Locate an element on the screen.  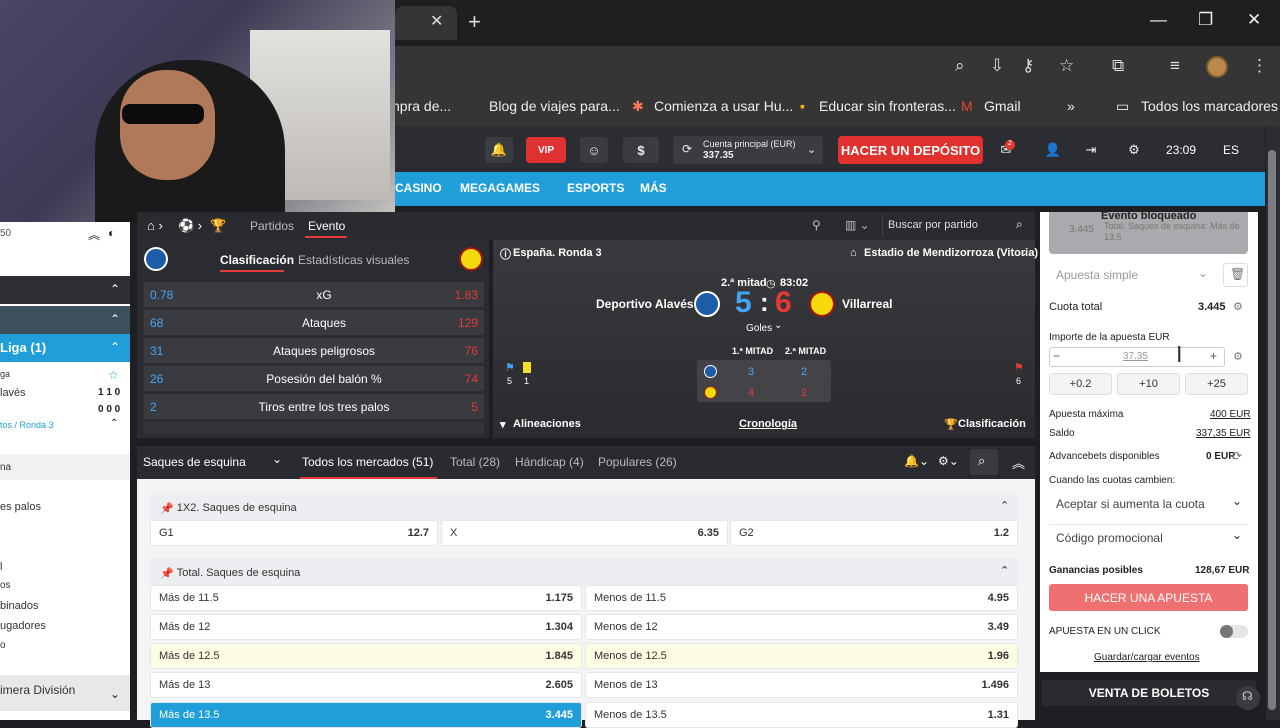
lineups-button: Alineaciones is located at coordinates (547, 424).